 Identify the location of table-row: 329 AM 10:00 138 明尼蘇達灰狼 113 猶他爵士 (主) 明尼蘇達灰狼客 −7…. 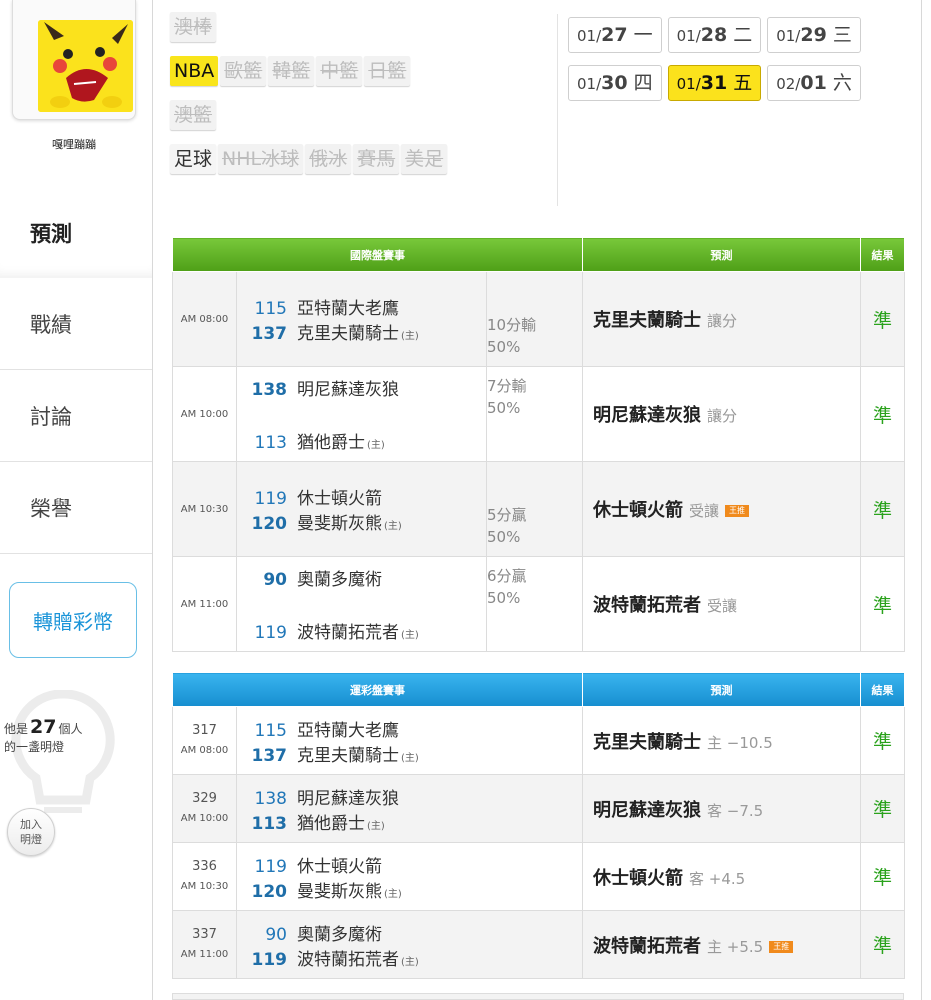
(538, 808).